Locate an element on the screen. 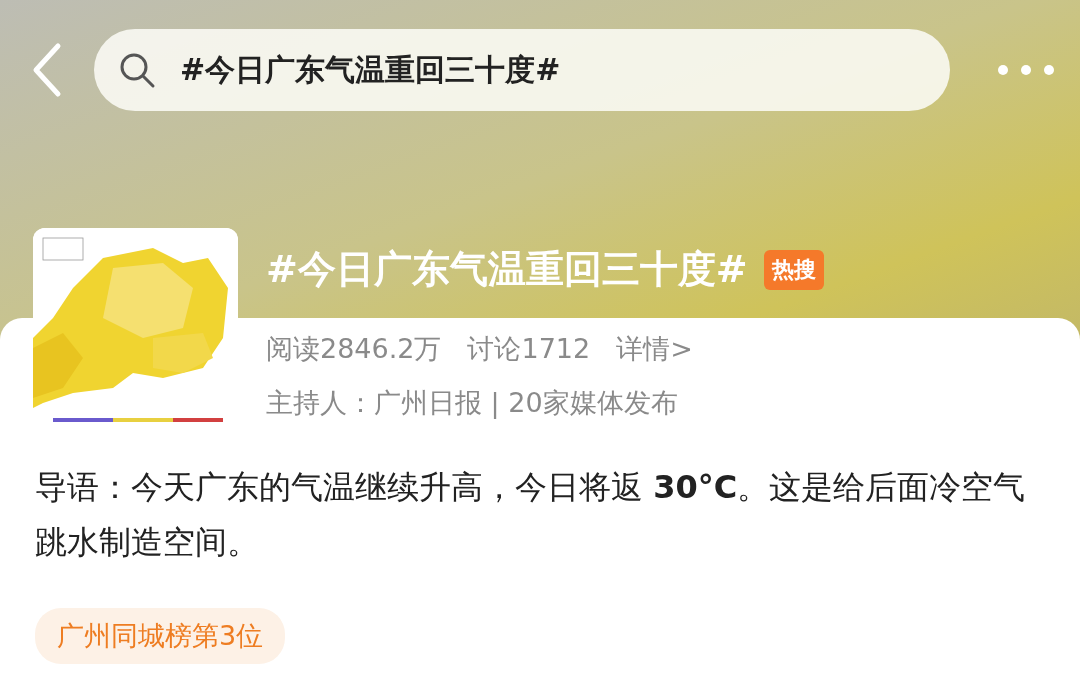  stat-text: 阅读2846.2万 is located at coordinates (354, 349).